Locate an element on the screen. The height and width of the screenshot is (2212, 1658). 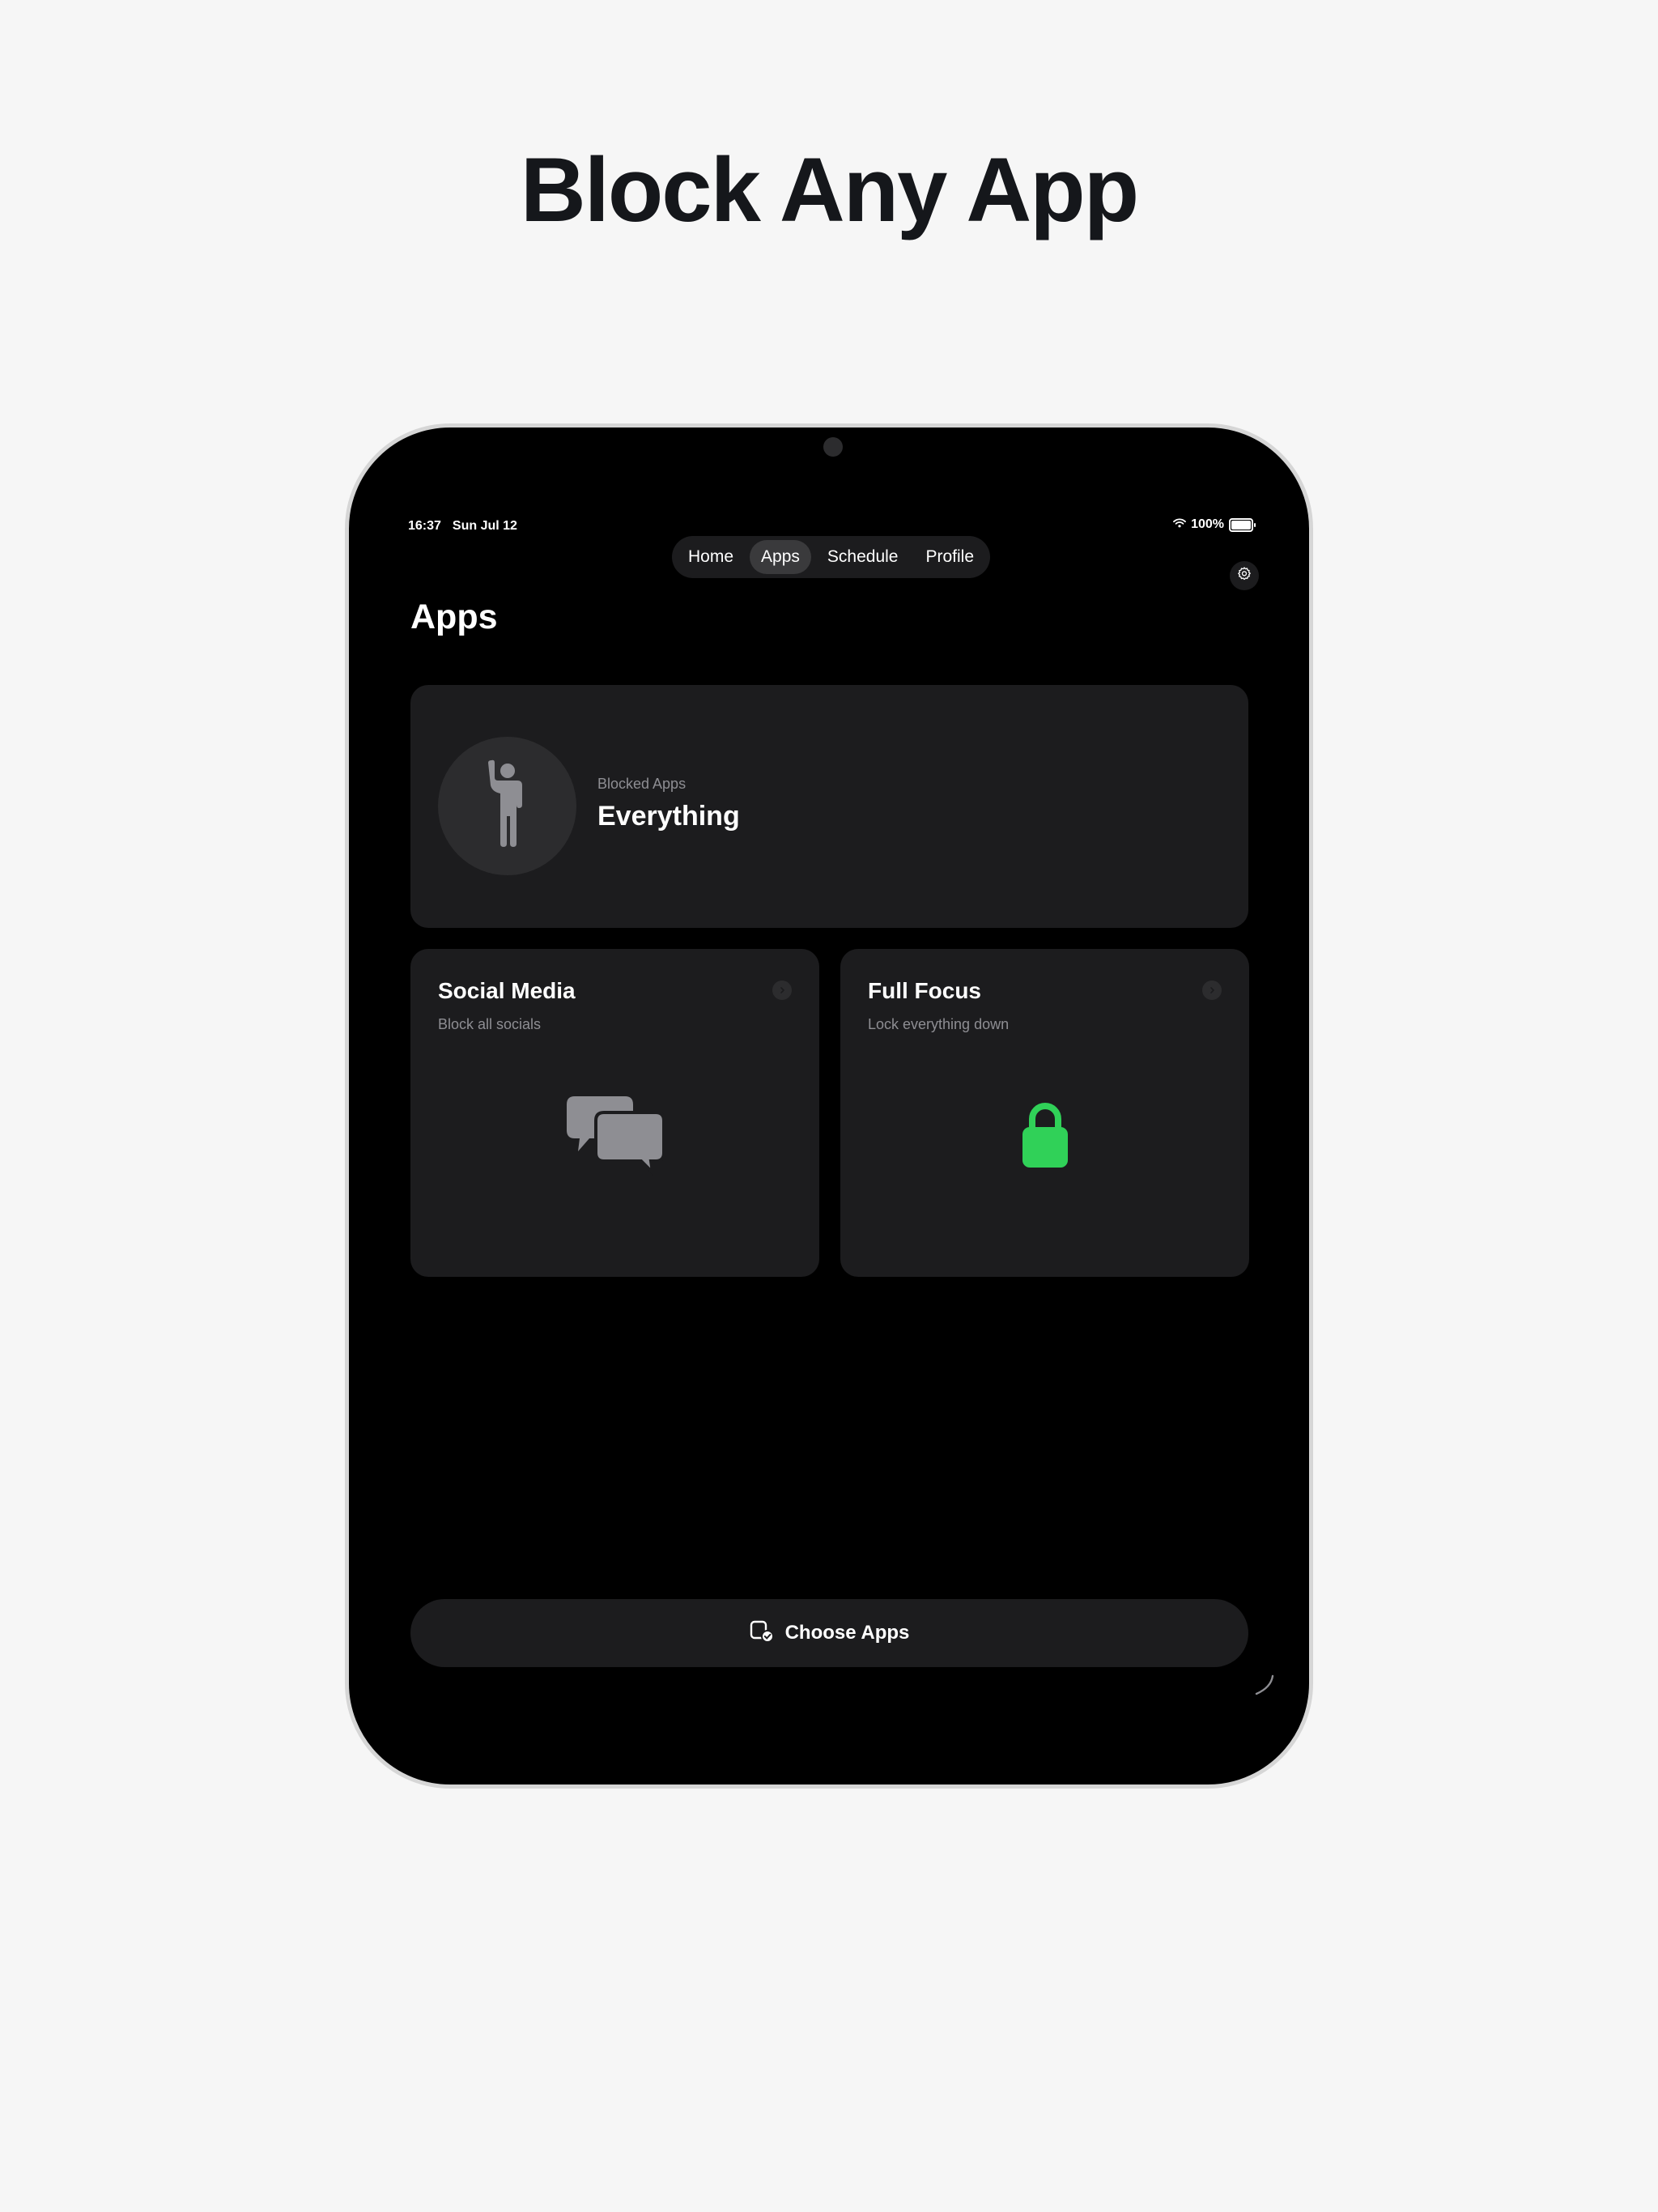
page-title: Apps is located at coordinates (454, 617).